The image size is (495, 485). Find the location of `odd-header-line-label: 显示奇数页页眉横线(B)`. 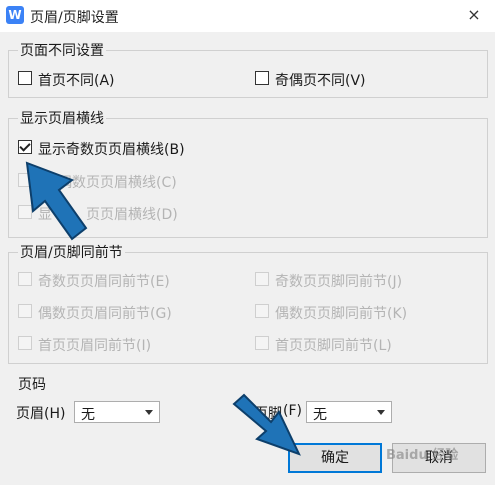

odd-header-line-label: 显示奇数页页眉横线(B) is located at coordinates (111, 149).